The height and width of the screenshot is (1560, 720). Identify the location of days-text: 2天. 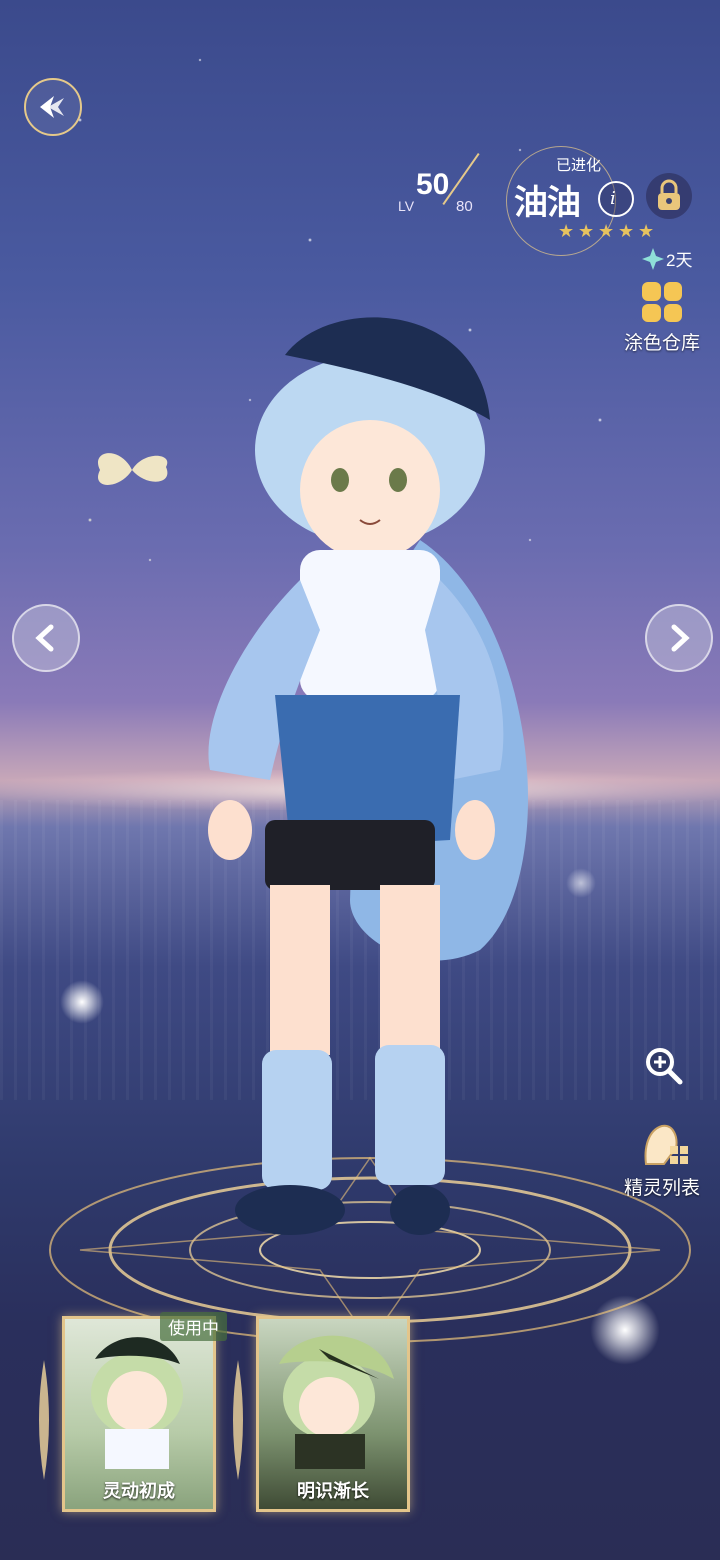
(679, 260).